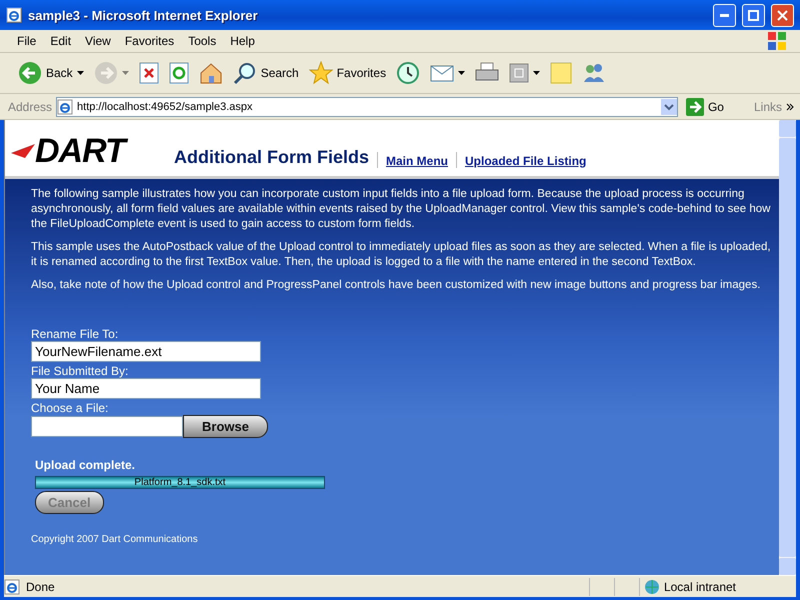  Describe the element at coordinates (265, 73) in the screenshot. I see `search-button: Search` at that location.